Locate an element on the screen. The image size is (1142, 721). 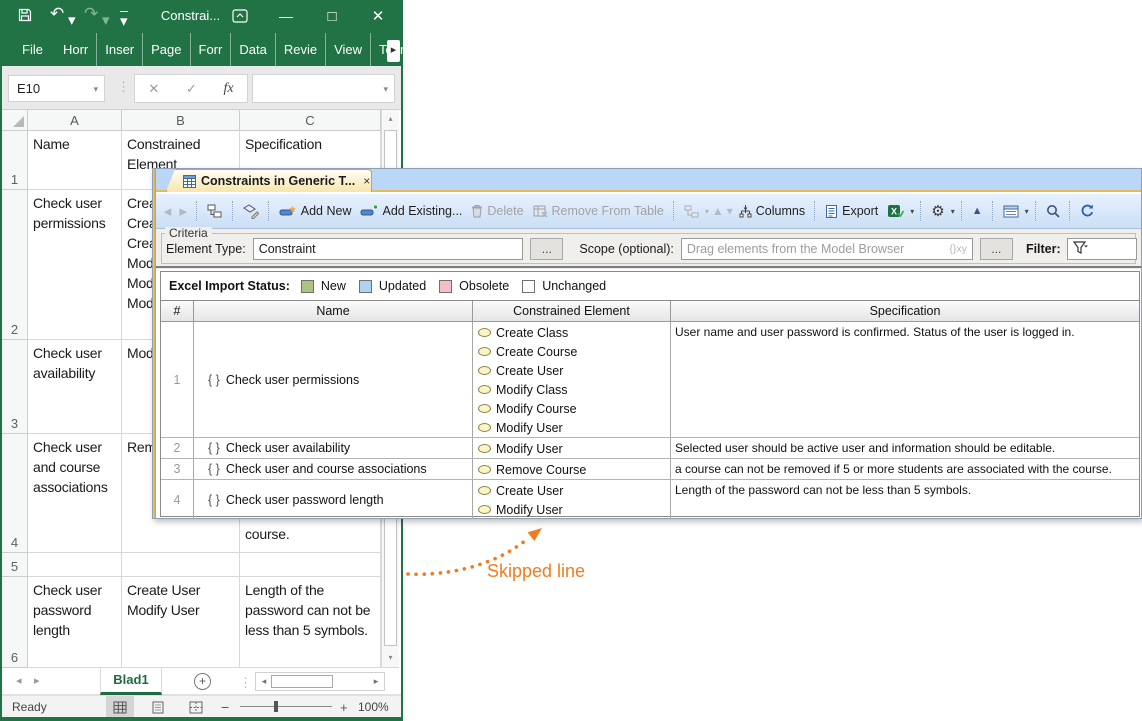
cell-b6: Create User Modify User is located at coordinates (181, 622).